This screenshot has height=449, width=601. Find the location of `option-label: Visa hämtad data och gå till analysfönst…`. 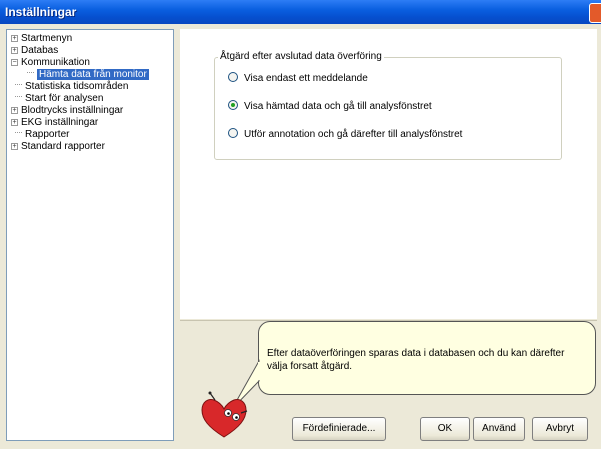

option-label: Visa hämtad data och gå till analysfönst… is located at coordinates (338, 106).